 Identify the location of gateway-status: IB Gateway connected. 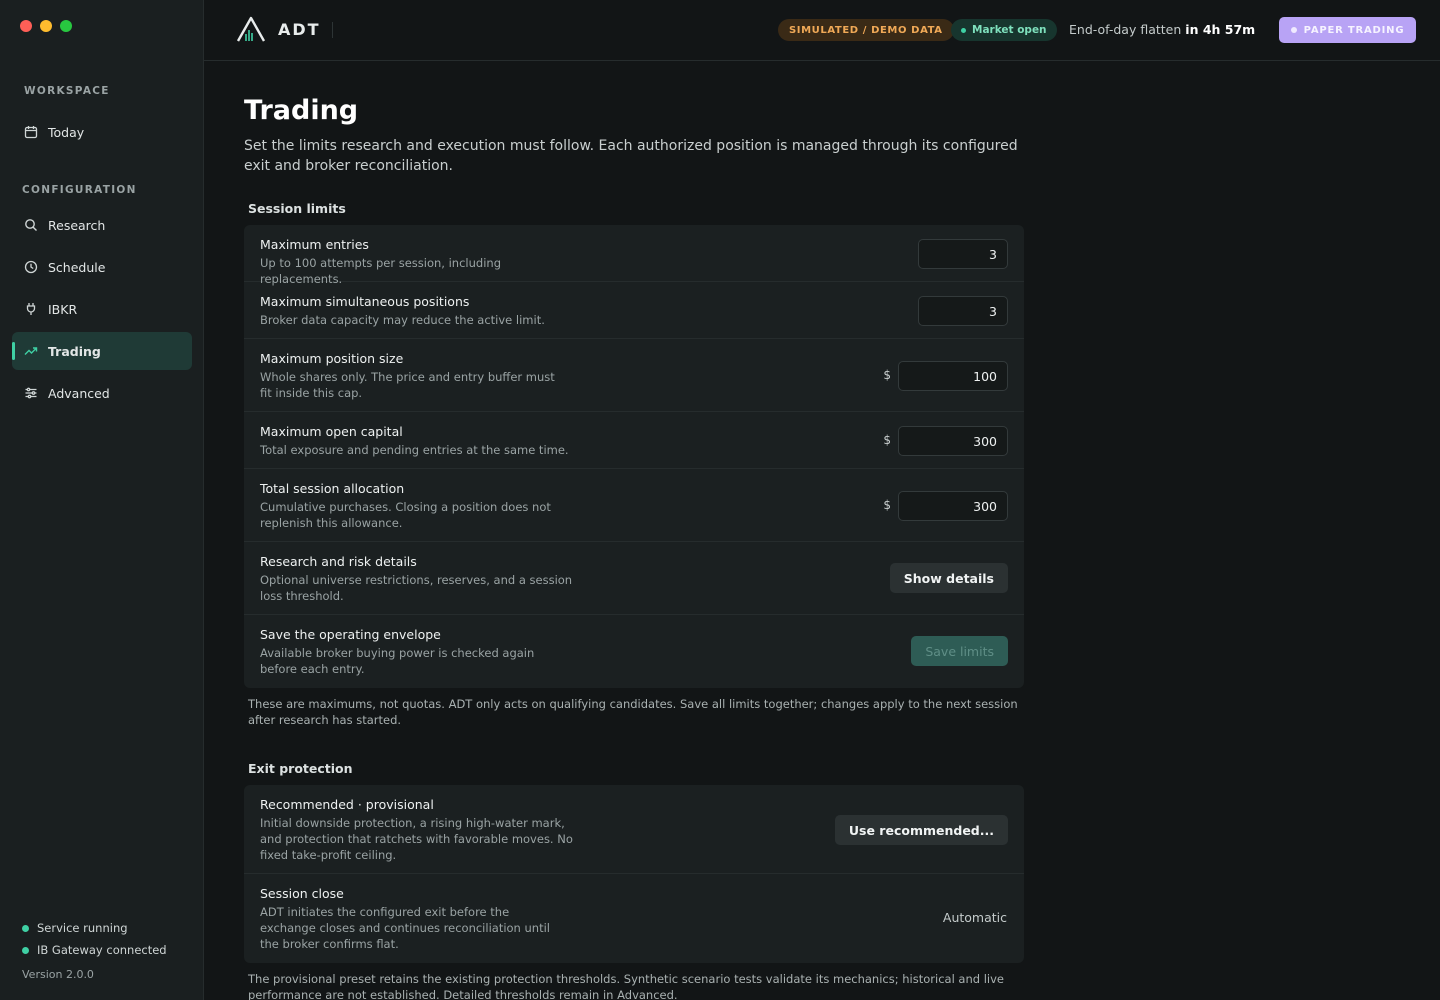
(94, 950).